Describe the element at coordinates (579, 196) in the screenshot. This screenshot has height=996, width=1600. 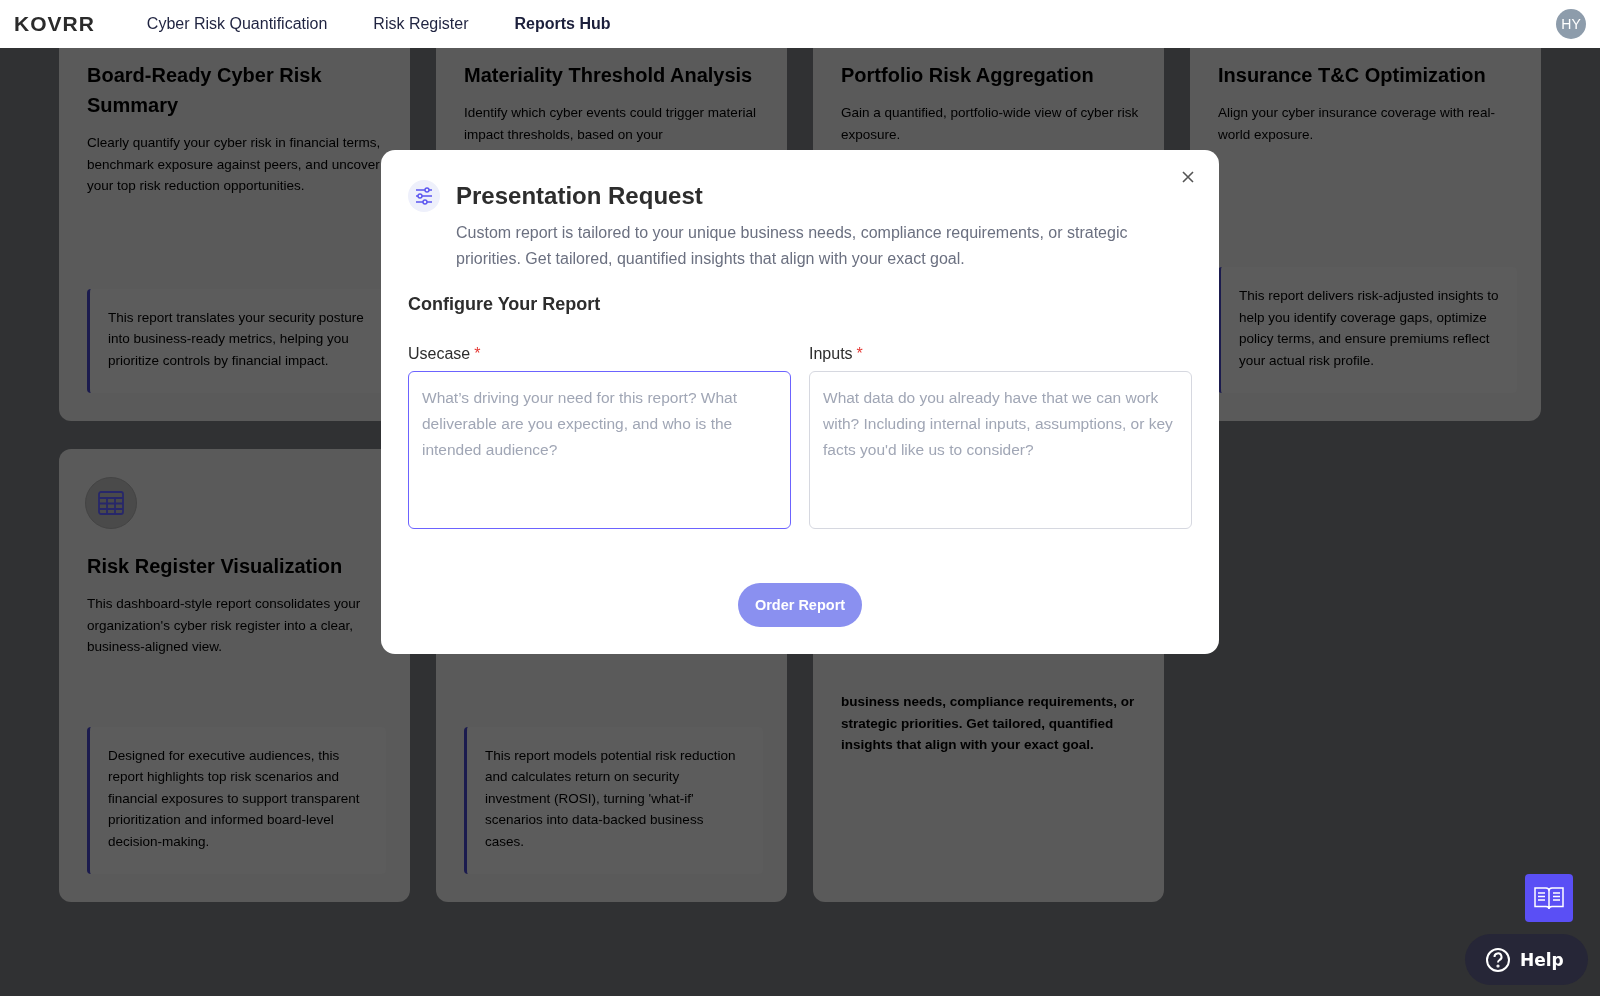
I see `dialog-title: Presentation Request` at that location.